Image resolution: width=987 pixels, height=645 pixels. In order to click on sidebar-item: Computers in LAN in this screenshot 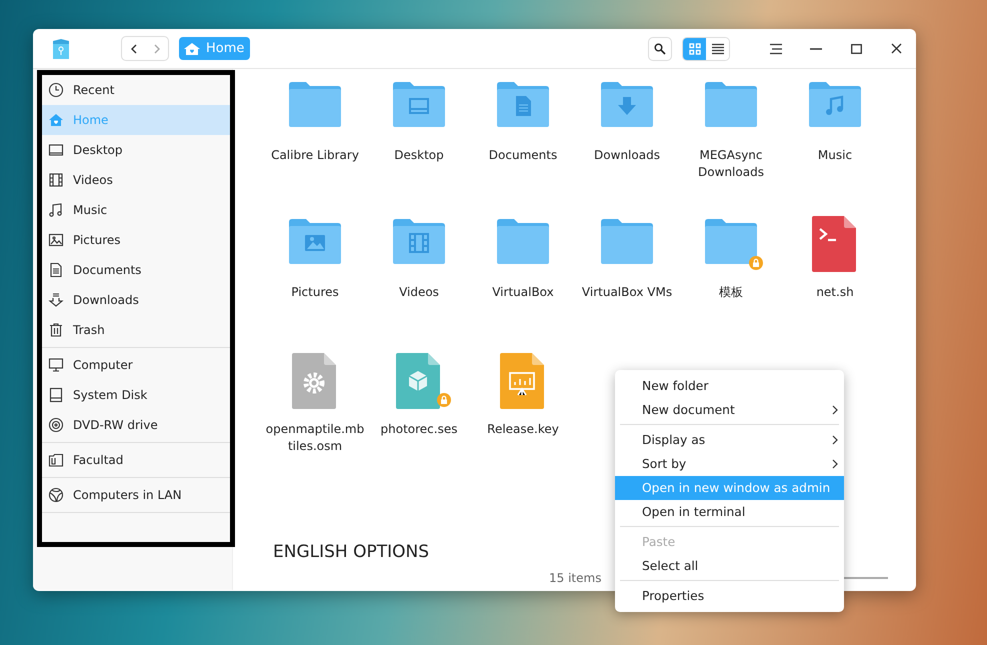, I will do `click(136, 495)`.